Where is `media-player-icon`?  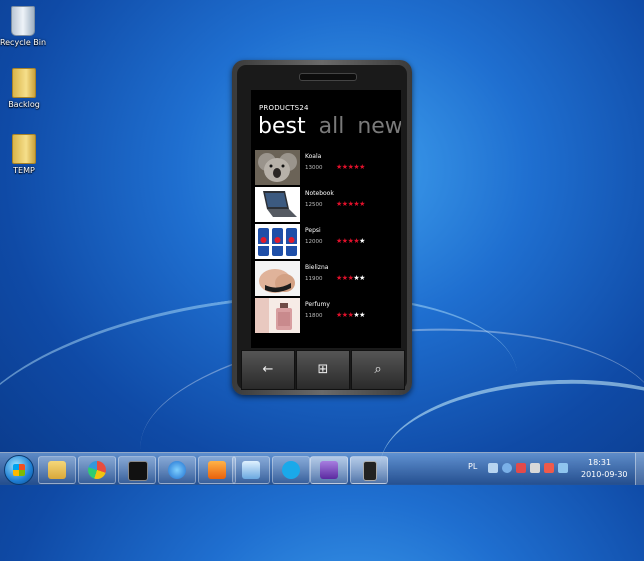
media-player-icon is located at coordinates (217, 470).